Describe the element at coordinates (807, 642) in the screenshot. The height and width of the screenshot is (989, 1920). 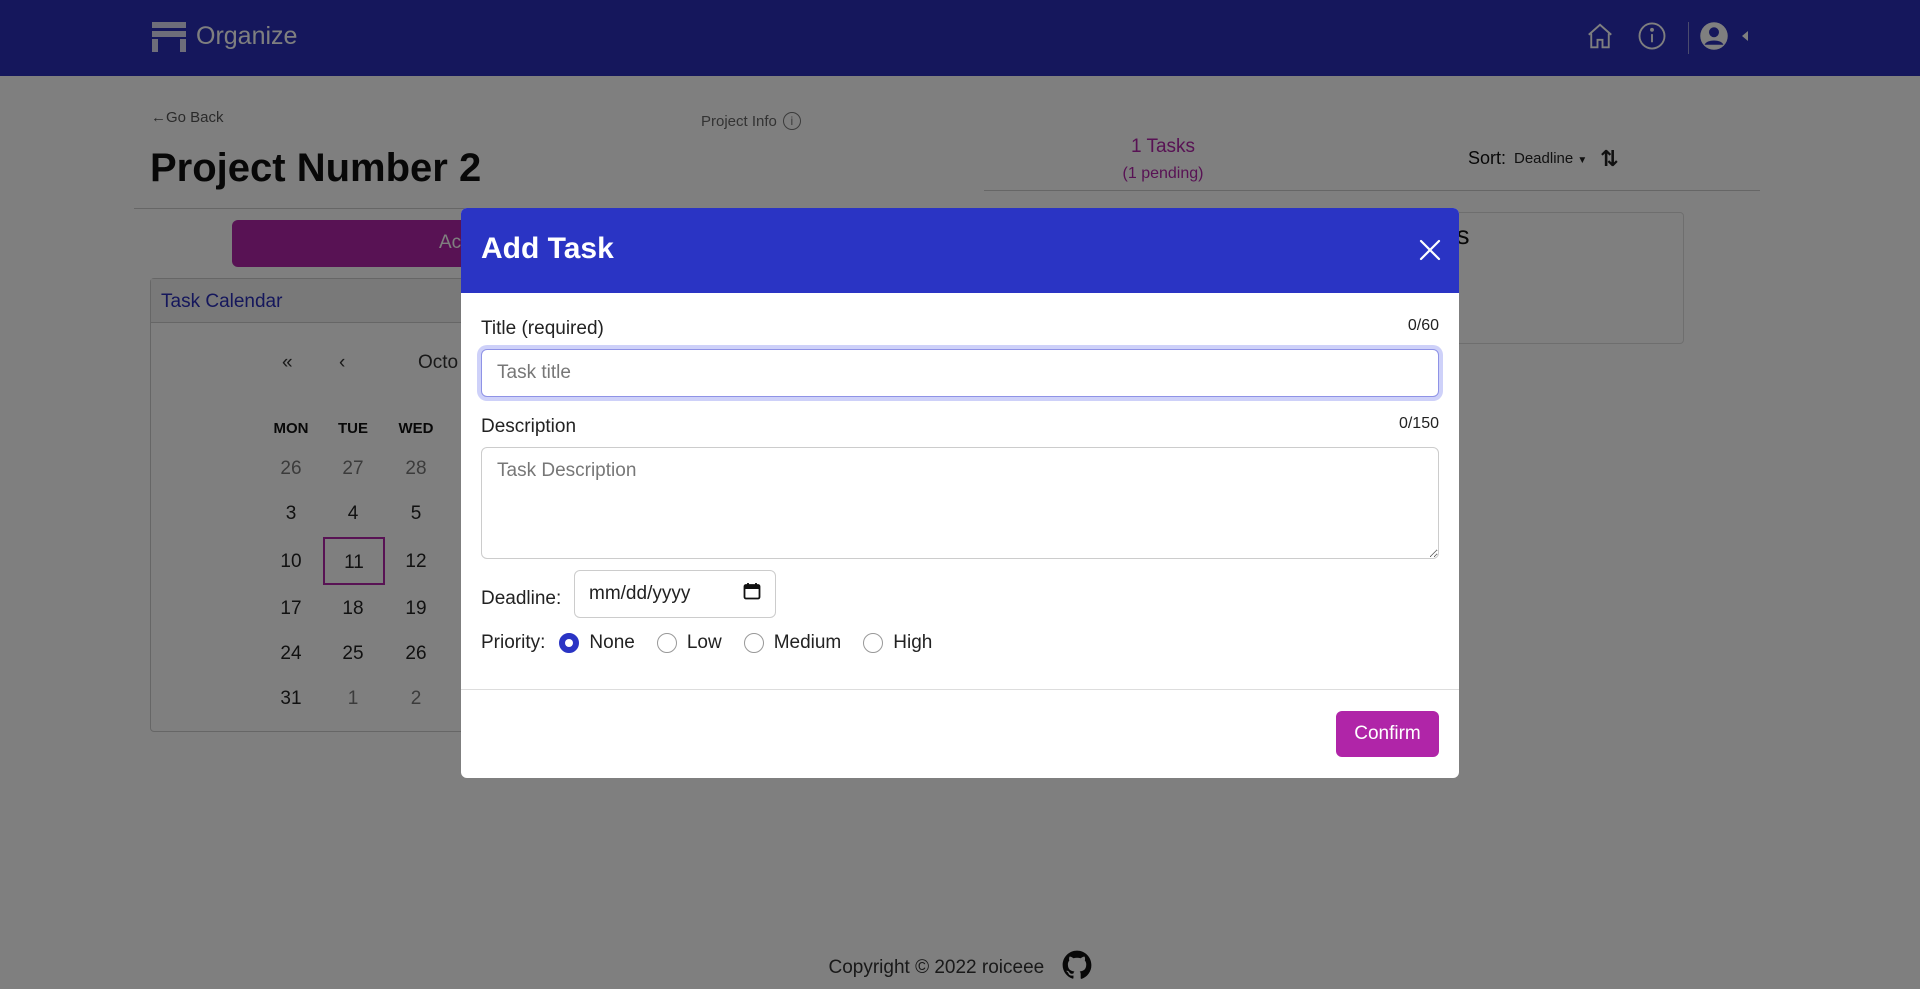
I see `priority-medium-label: Medium` at that location.